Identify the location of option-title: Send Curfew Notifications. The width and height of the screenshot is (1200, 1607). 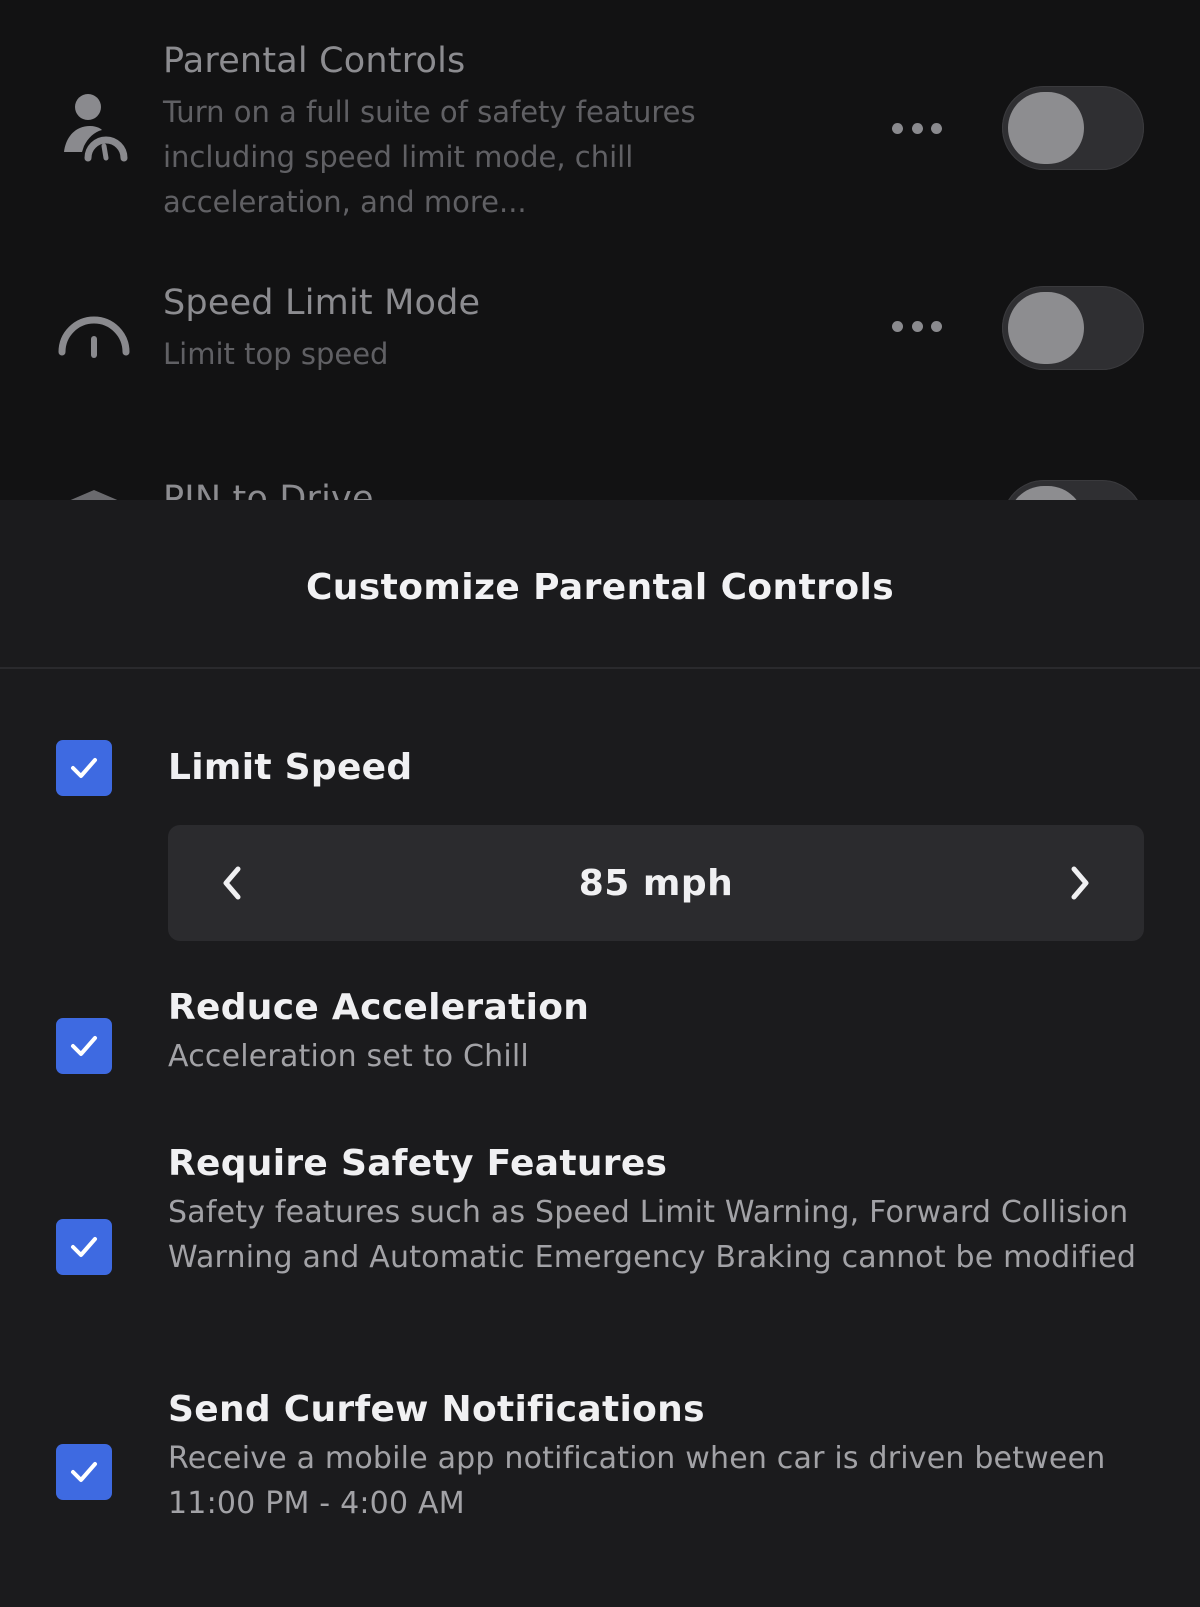
(436, 1409).